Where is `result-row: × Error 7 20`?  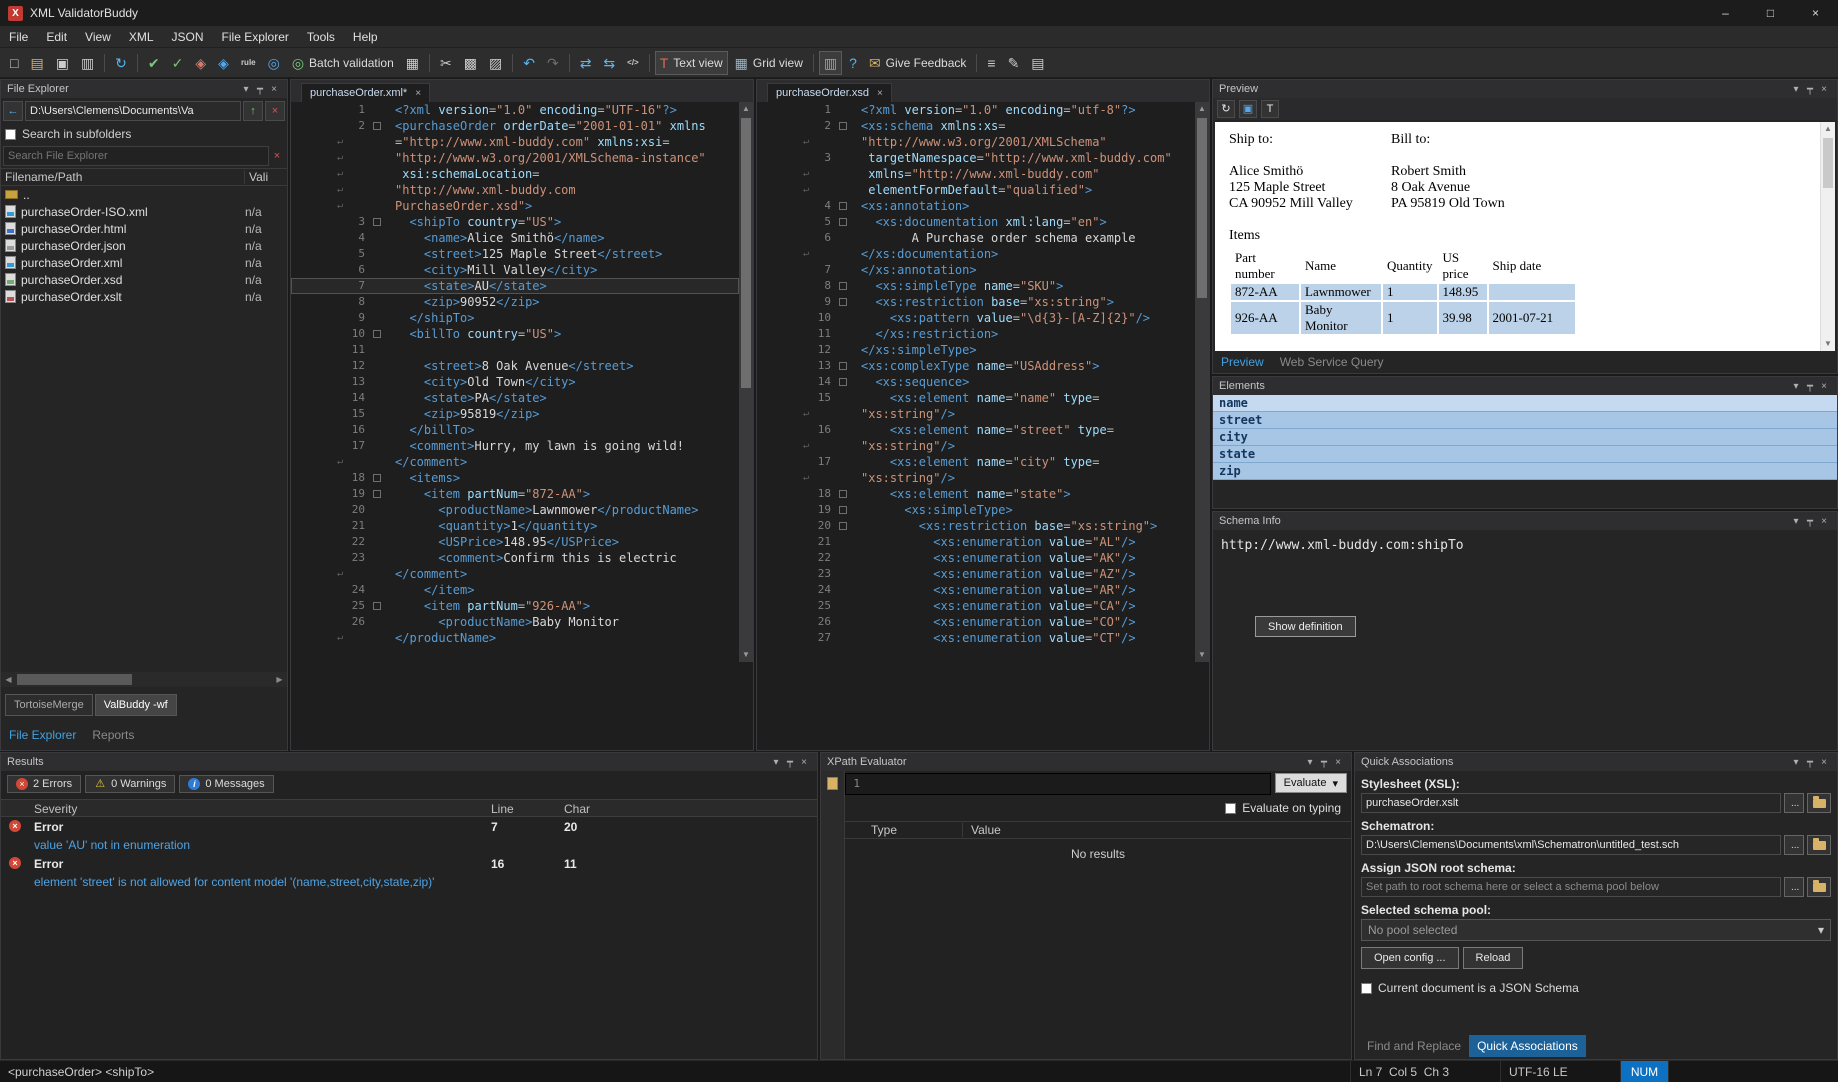
result-row: × Error 7 20 is located at coordinates (409, 826).